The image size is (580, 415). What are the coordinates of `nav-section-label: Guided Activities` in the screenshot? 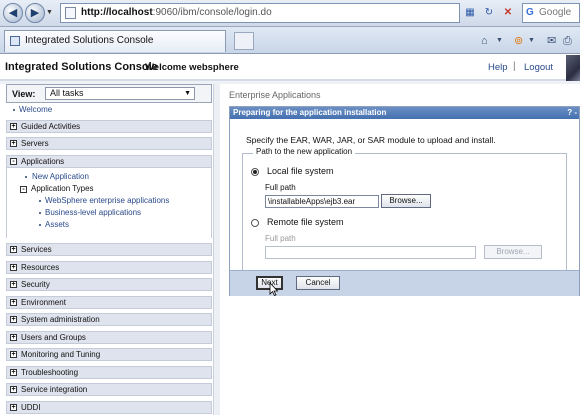 It's located at (51, 126).